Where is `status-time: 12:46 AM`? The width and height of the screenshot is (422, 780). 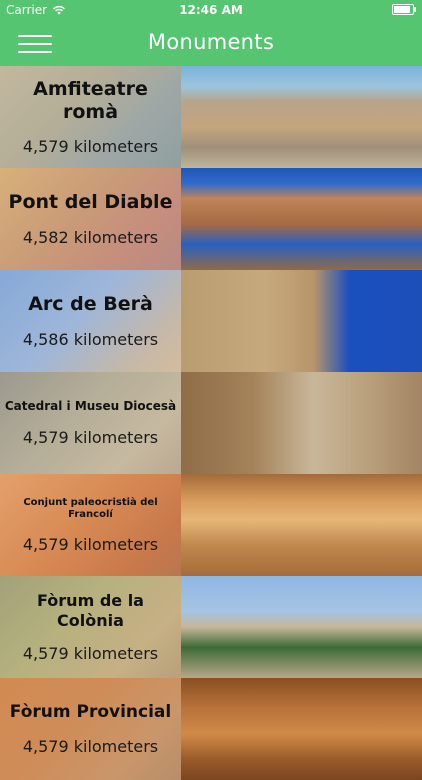 status-time: 12:46 AM is located at coordinates (211, 10).